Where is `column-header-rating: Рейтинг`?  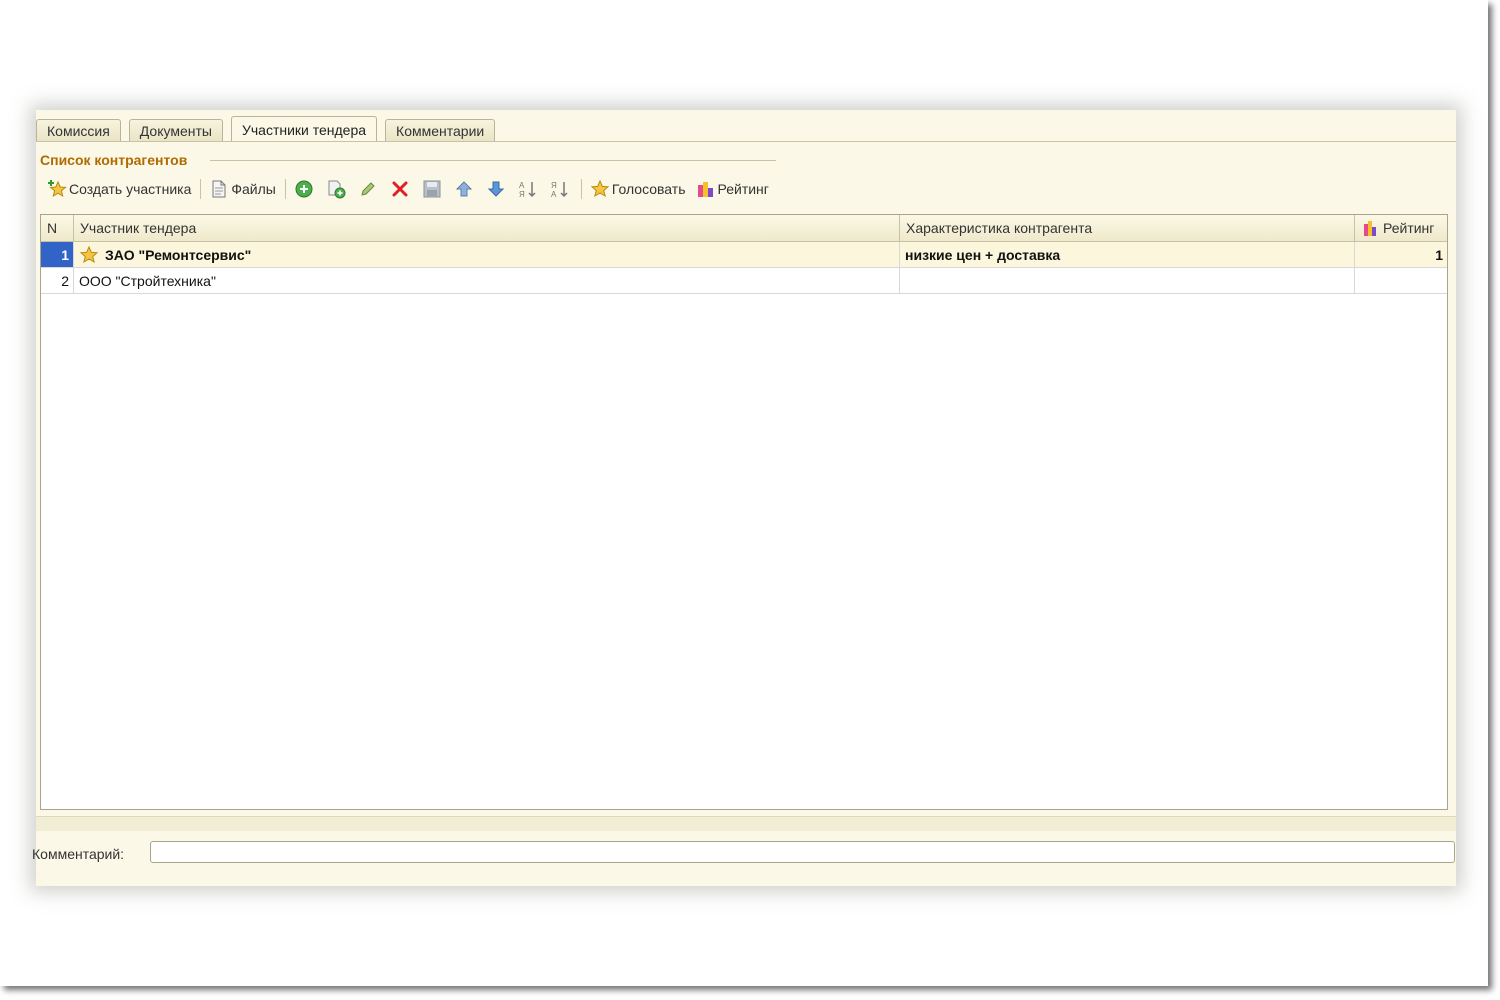
column-header-rating: Рейтинг is located at coordinates (1401, 228).